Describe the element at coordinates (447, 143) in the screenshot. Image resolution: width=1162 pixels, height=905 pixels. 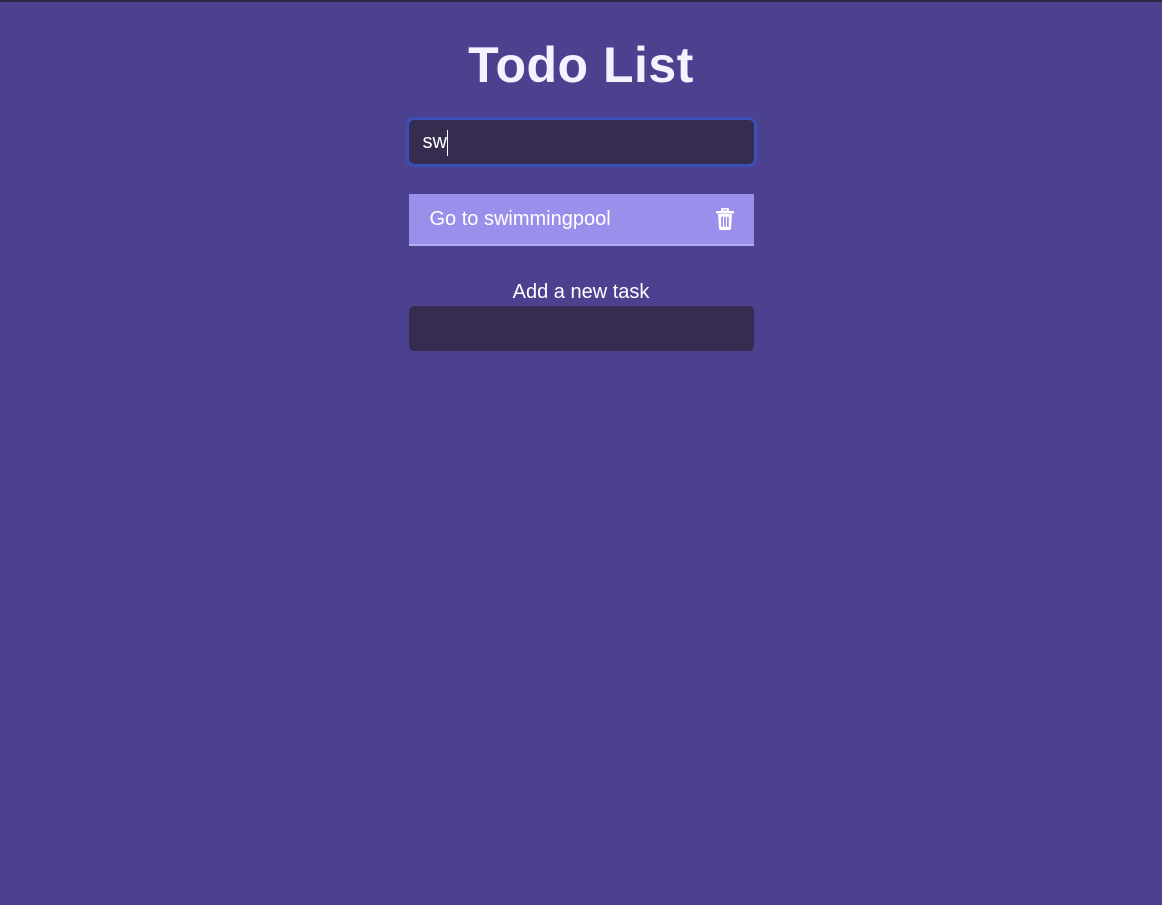
I see `text-cursor` at that location.